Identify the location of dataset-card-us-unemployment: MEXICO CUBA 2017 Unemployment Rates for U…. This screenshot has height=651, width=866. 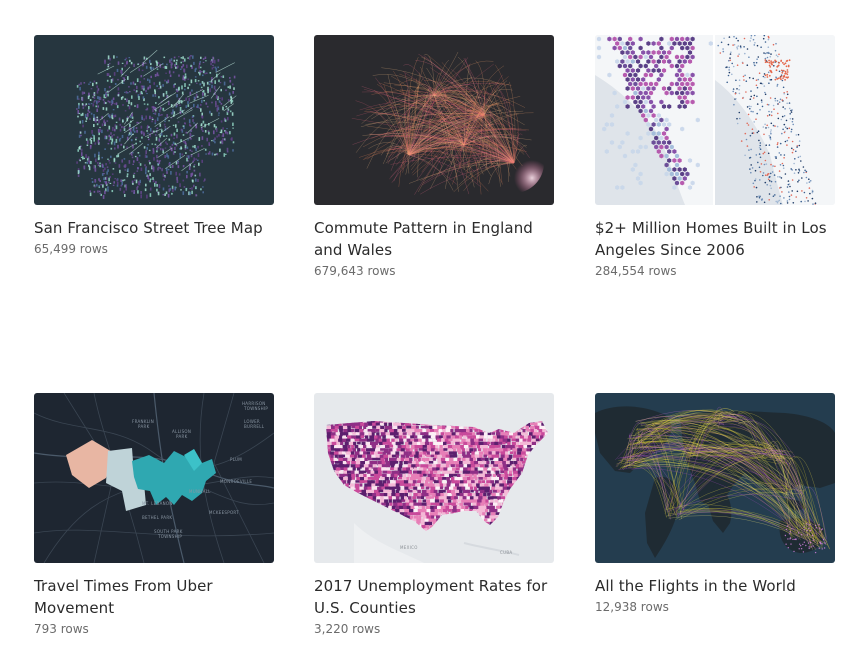
(434, 515).